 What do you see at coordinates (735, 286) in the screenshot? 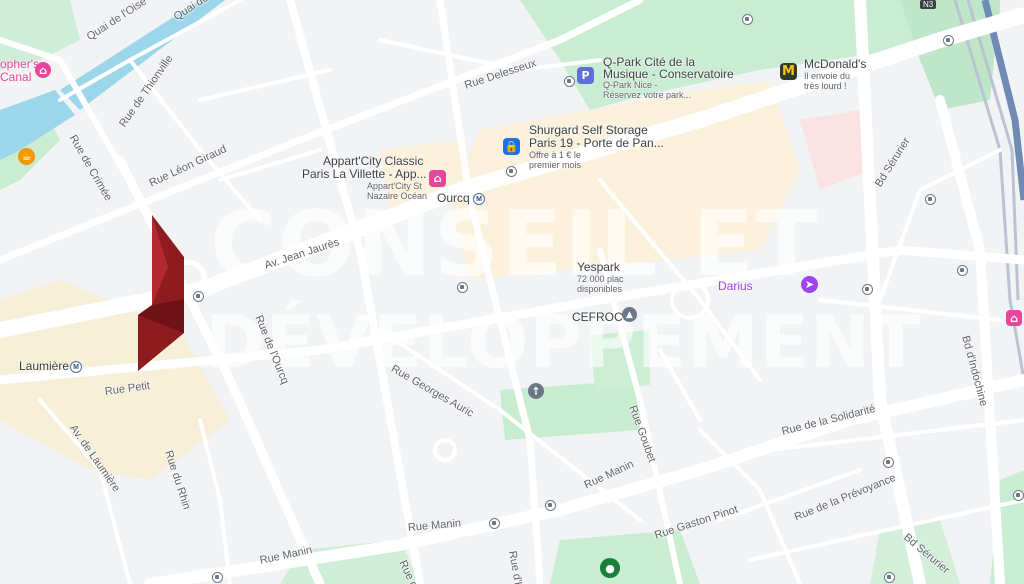
I see `poi-title: Darius` at bounding box center [735, 286].